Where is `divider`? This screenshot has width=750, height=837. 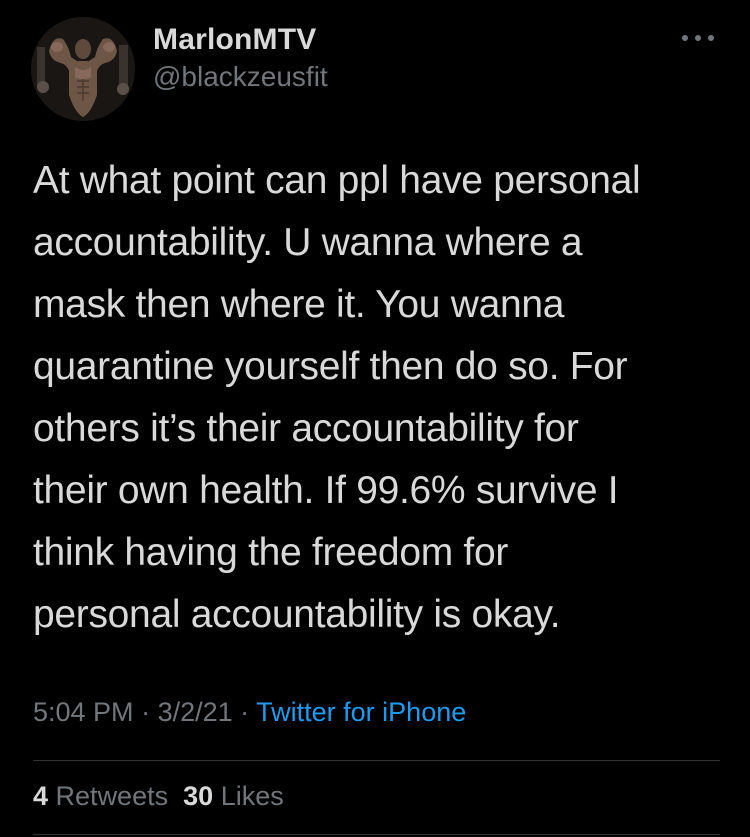
divider is located at coordinates (376, 760).